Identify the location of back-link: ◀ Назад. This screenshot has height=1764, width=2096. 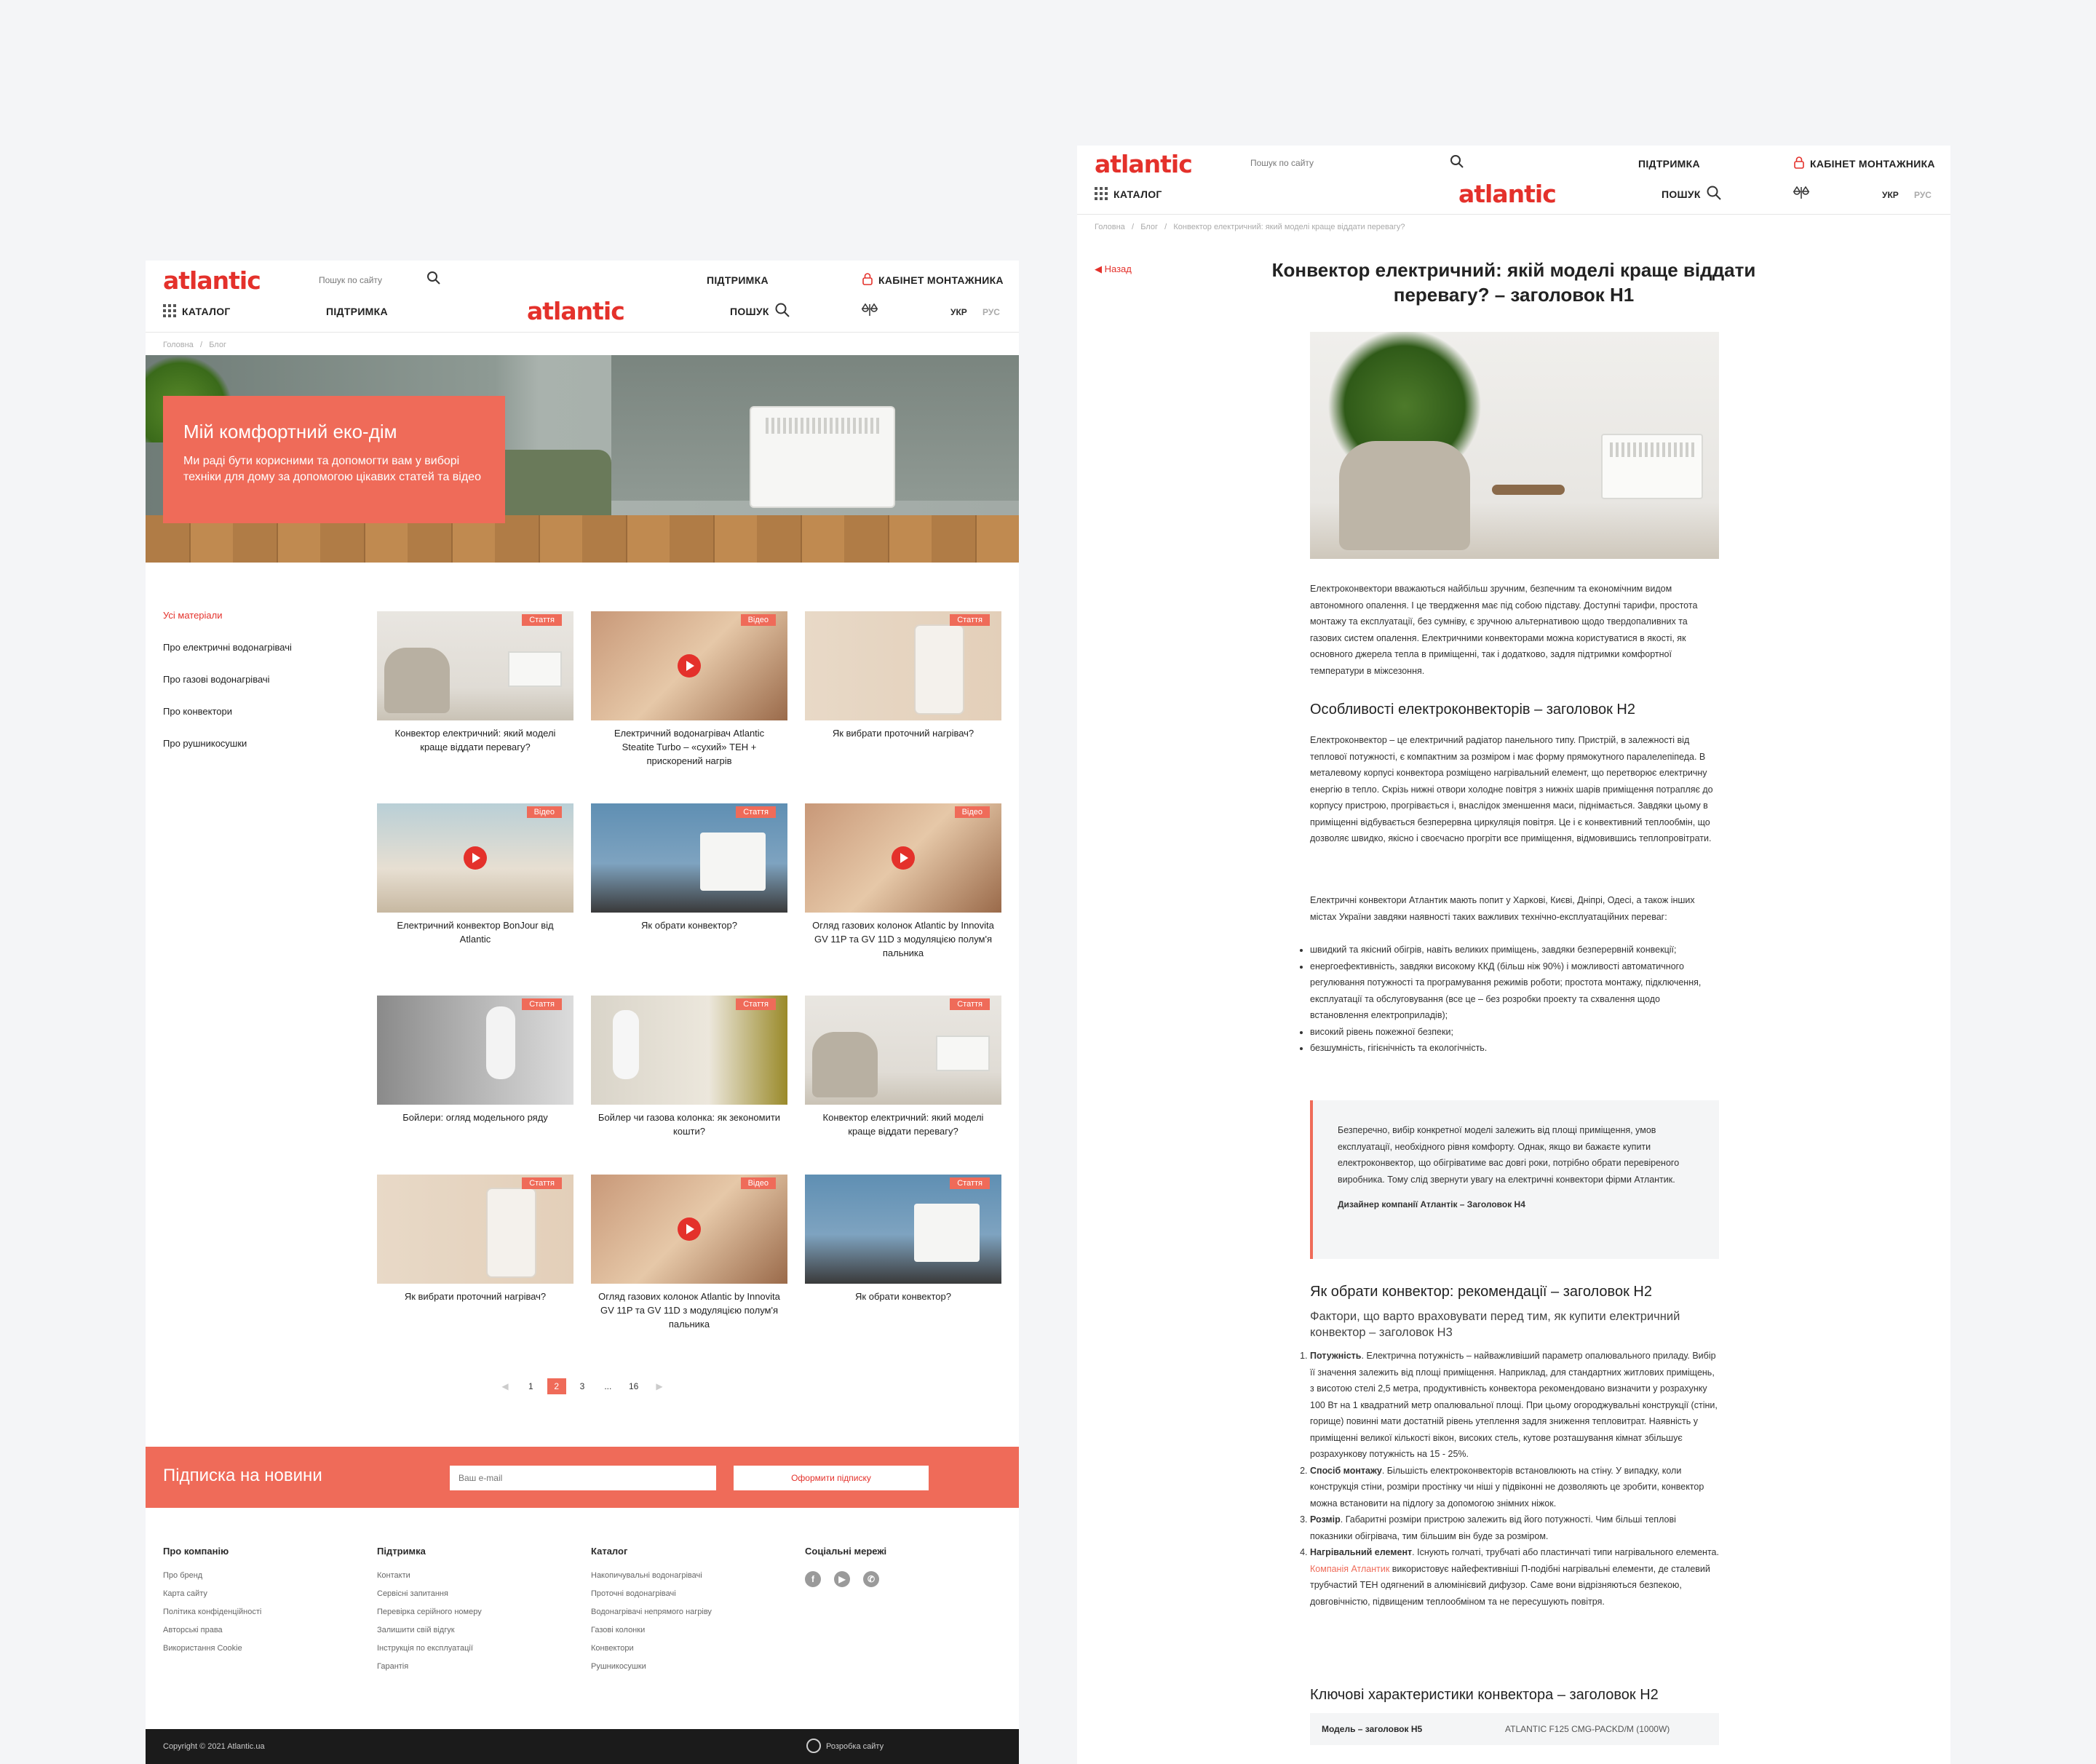
(1113, 269).